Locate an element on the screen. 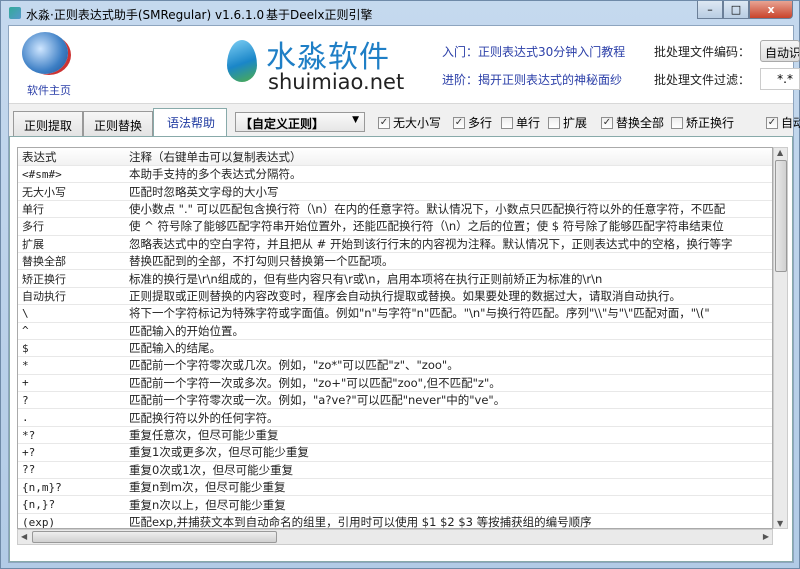 This screenshot has height=569, width=800. table-row: ^ 匹配输入的开始位置。 is located at coordinates (395, 331).